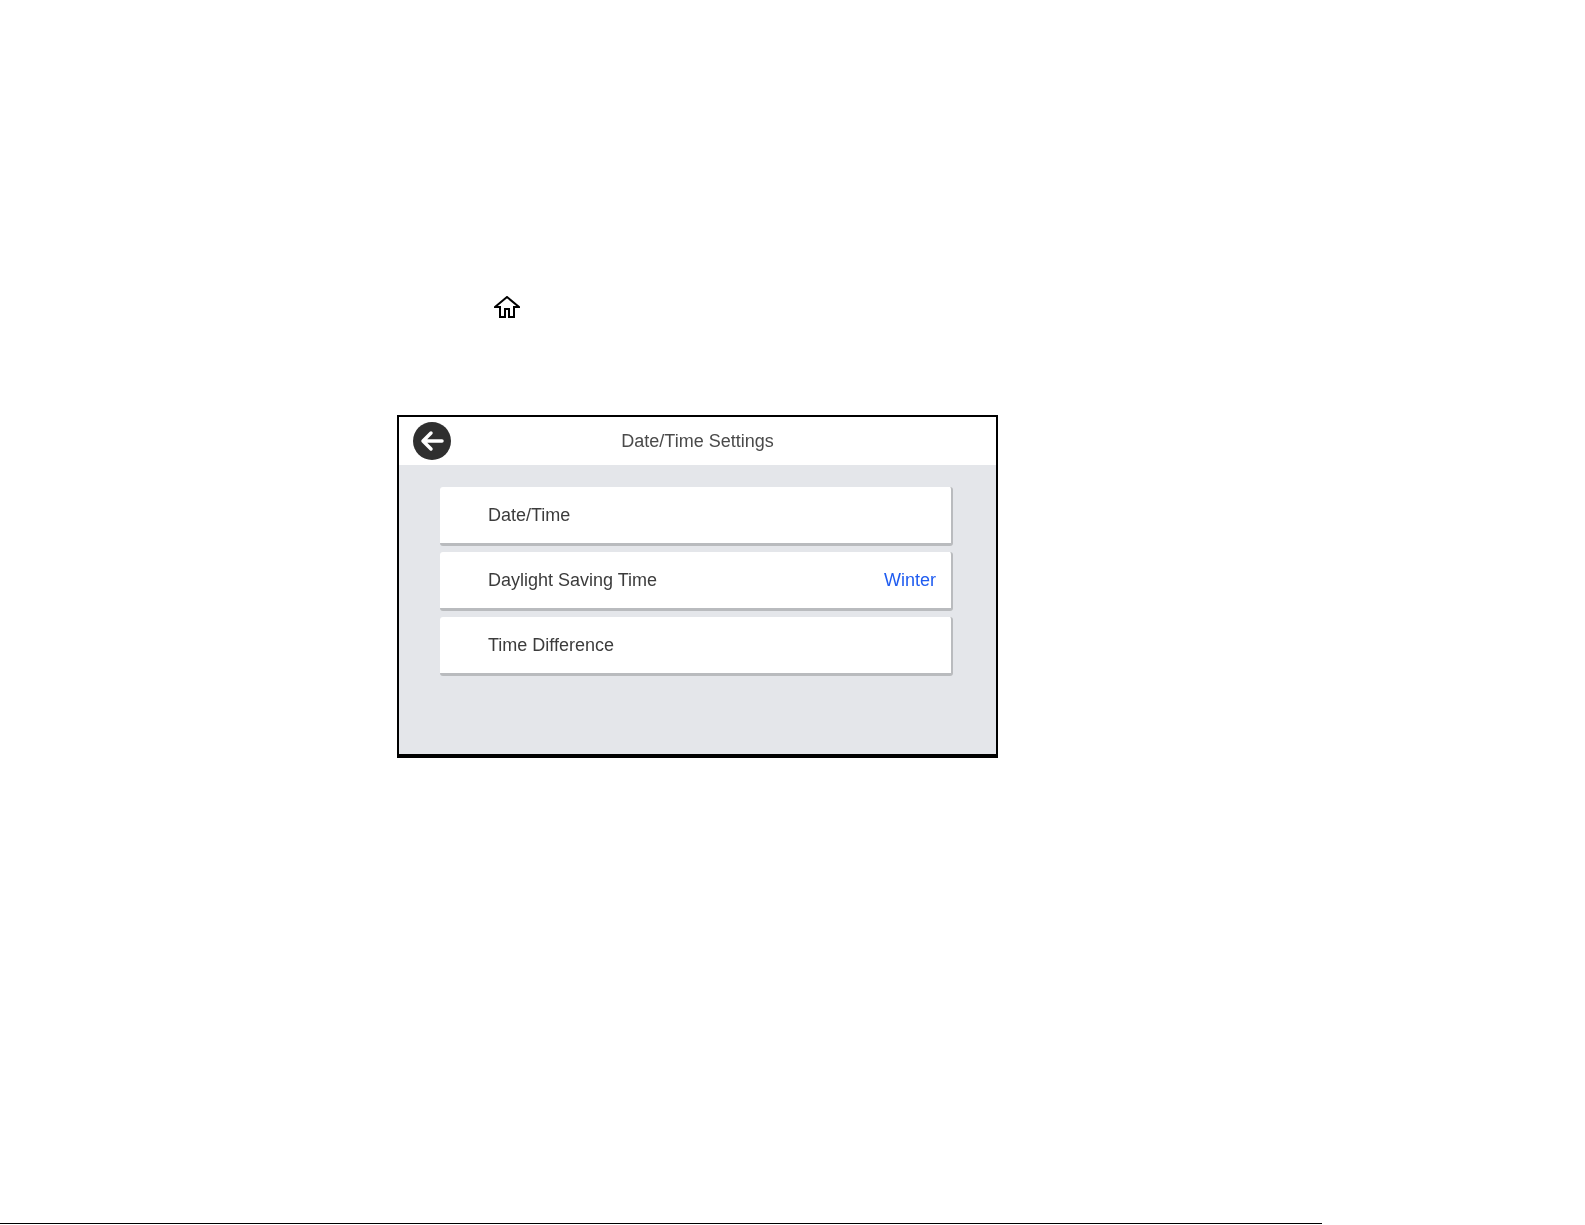 Image resolution: width=1585 pixels, height=1225 pixels. I want to click on menu-item: Time Difference, so click(696, 646).